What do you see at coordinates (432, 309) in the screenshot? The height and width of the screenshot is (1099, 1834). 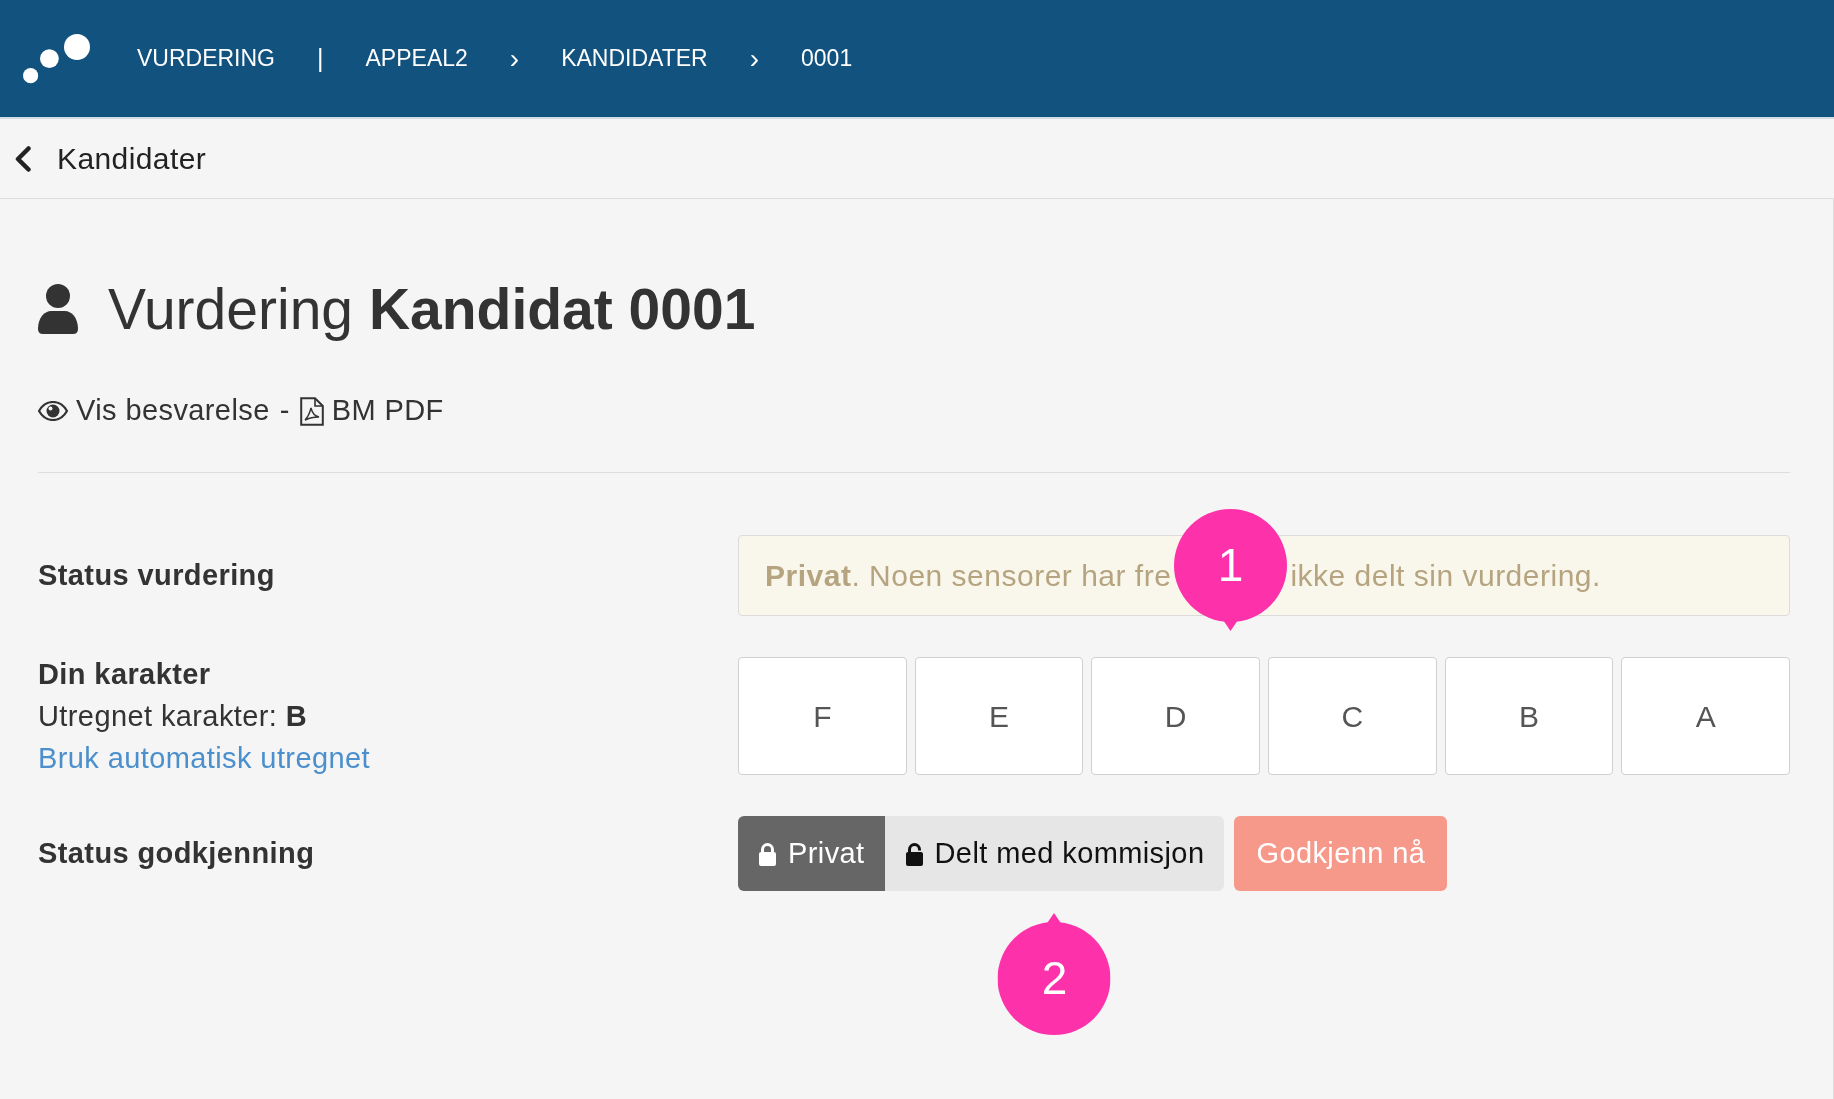 I see `page-title: Vurdering Kandidat 0001` at bounding box center [432, 309].